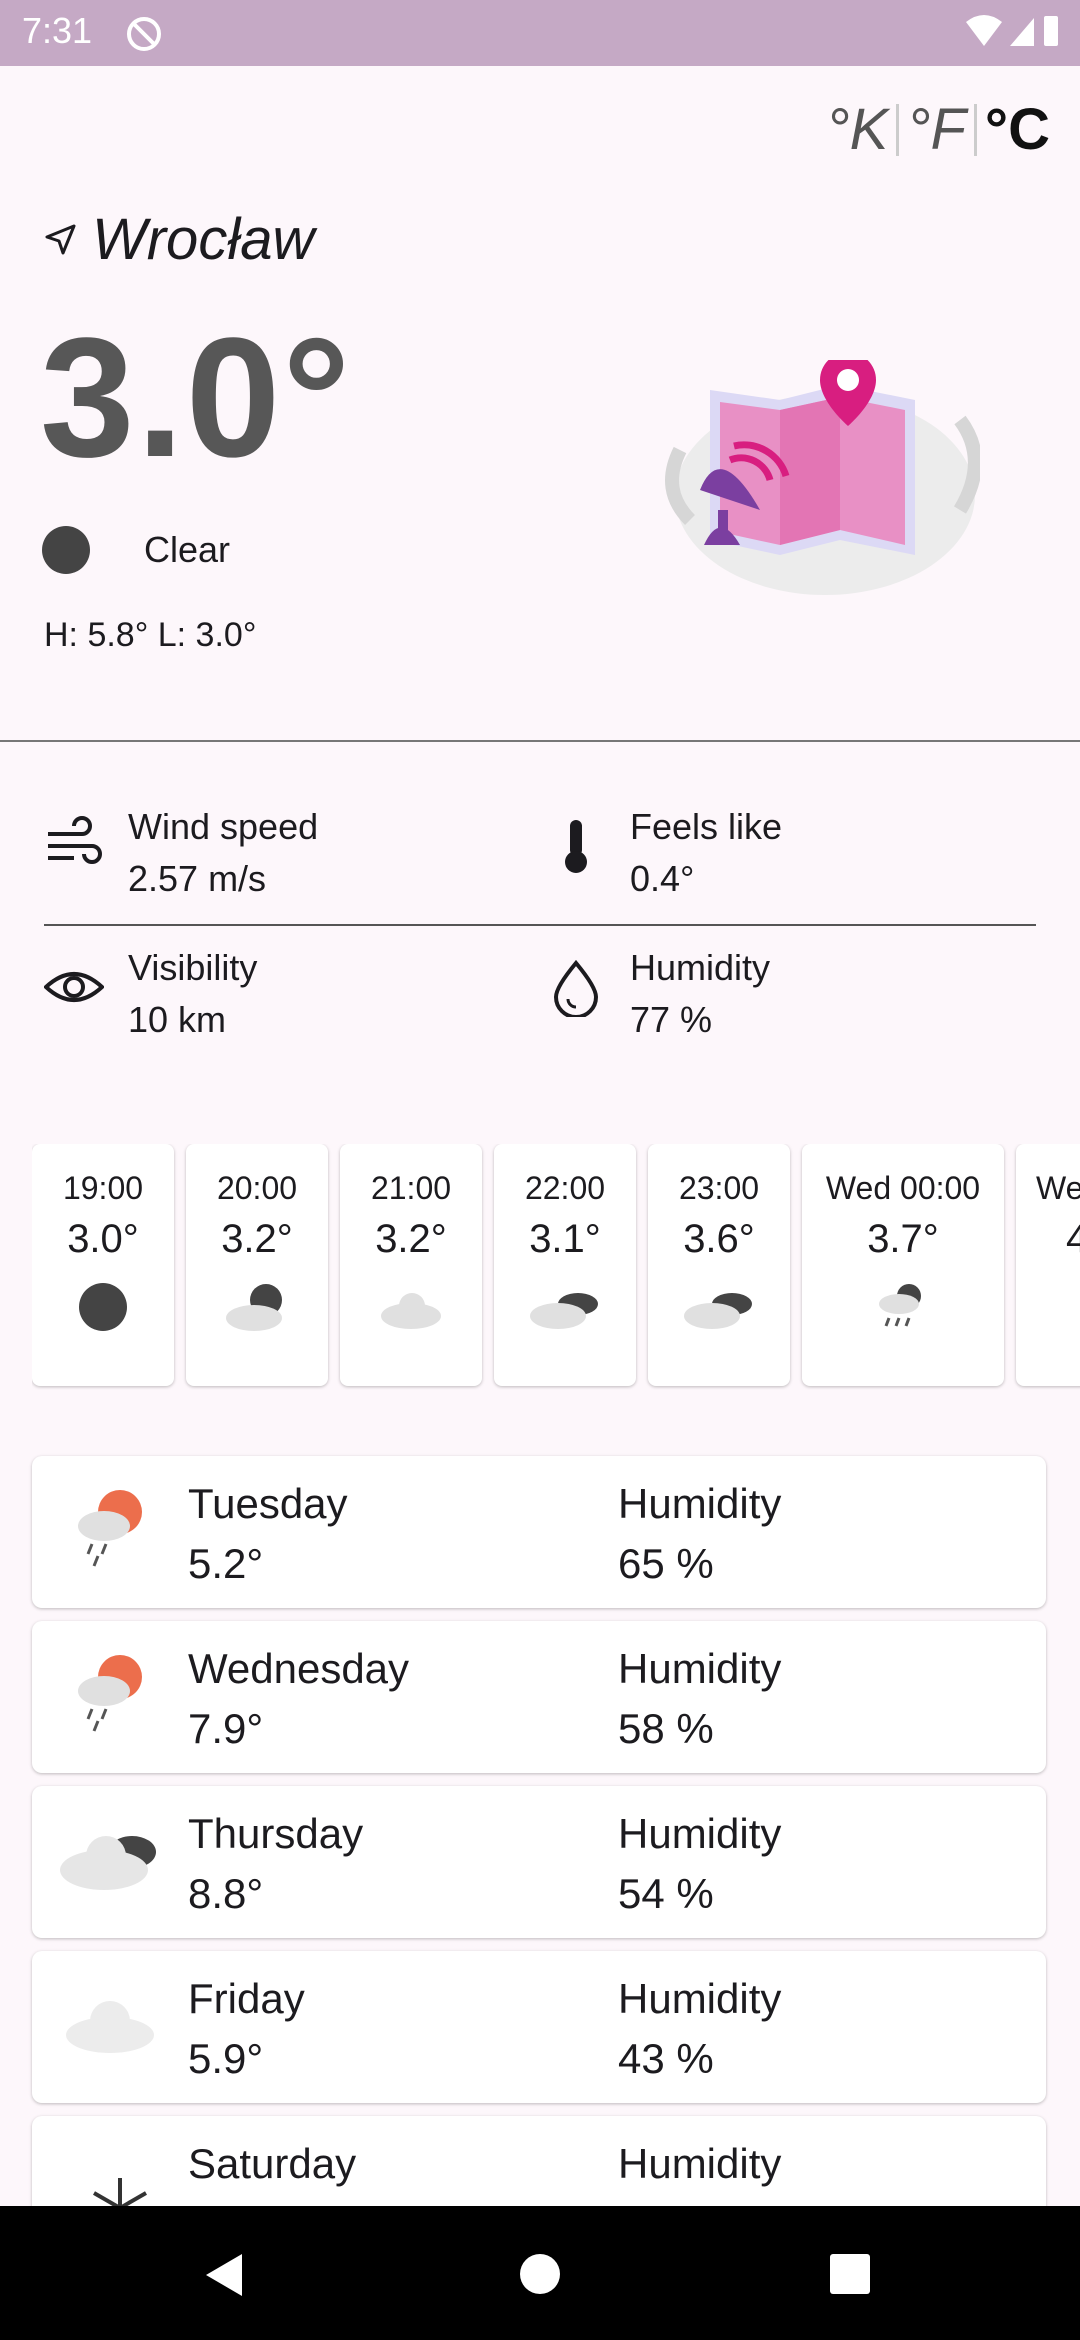 This screenshot has height=2340, width=1080. Describe the element at coordinates (276, 1833) in the screenshot. I see `daily-day: Thursday` at that location.